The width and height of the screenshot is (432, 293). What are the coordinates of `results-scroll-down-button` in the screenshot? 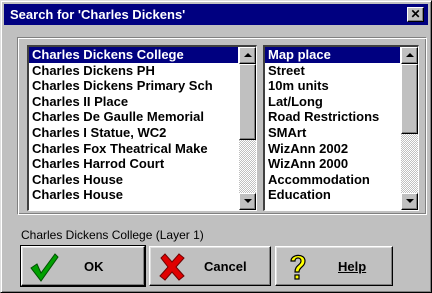 It's located at (247, 201).